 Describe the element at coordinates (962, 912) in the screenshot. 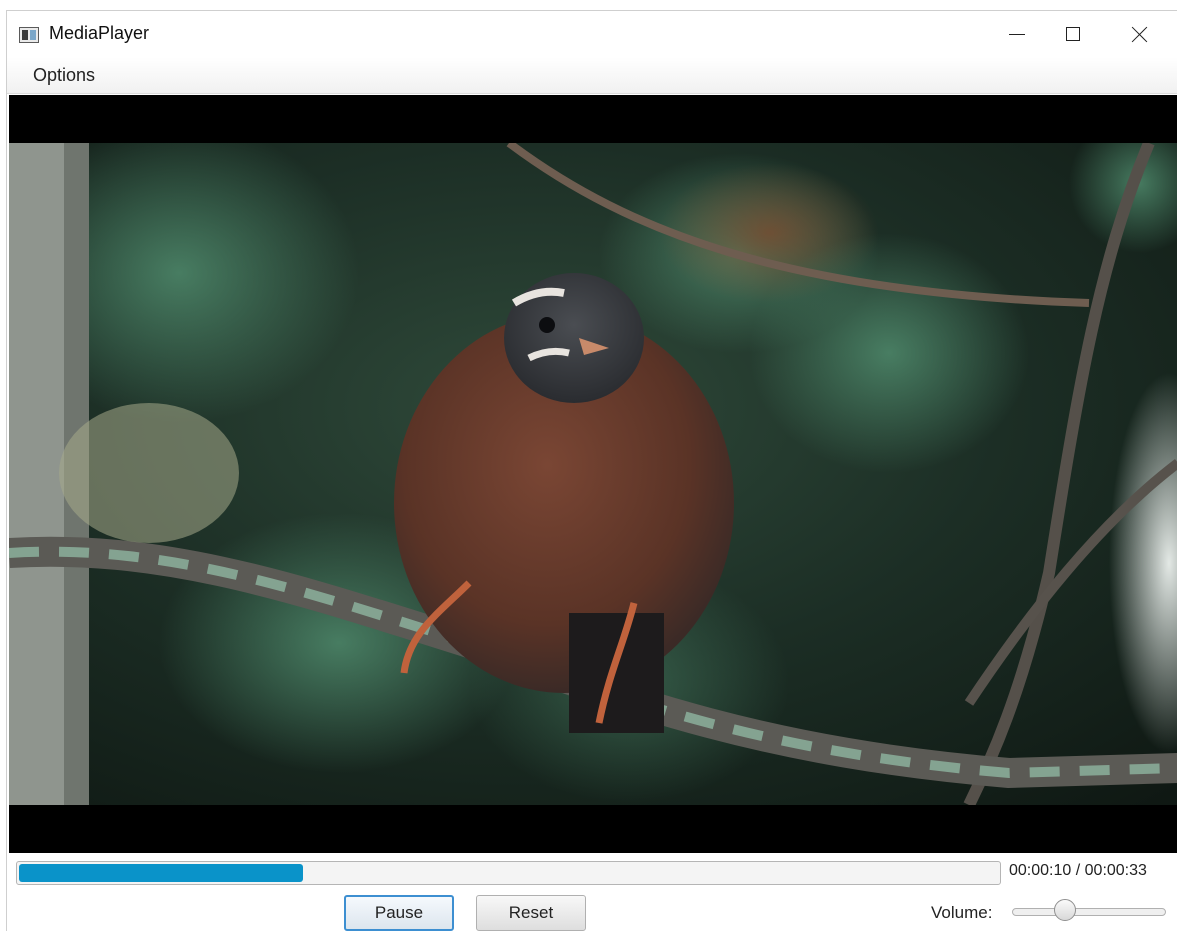

I see `volume-label: Volume:` at that location.